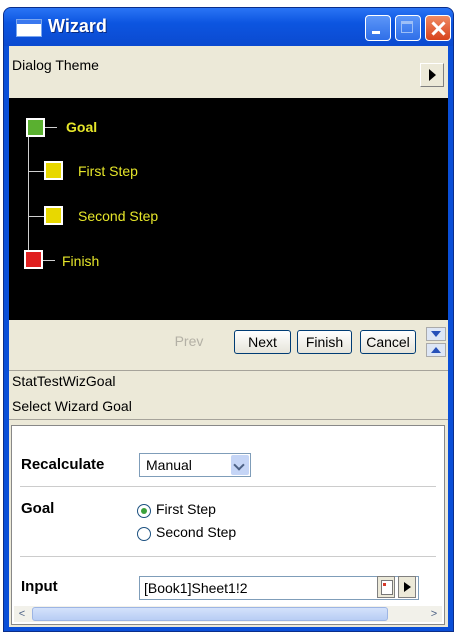  Describe the element at coordinates (81, 127) in the screenshot. I see `tree-node-goal: Goal` at that location.